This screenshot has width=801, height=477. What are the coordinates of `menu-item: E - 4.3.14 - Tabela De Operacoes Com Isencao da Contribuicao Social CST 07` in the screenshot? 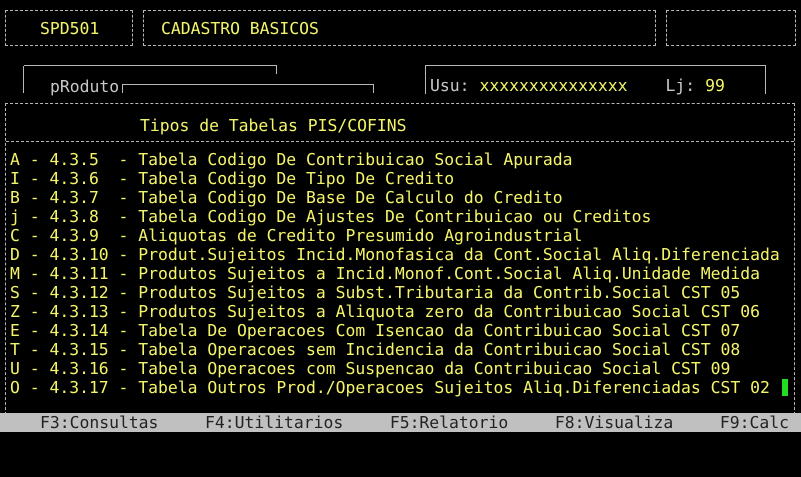 It's located at (375, 330).